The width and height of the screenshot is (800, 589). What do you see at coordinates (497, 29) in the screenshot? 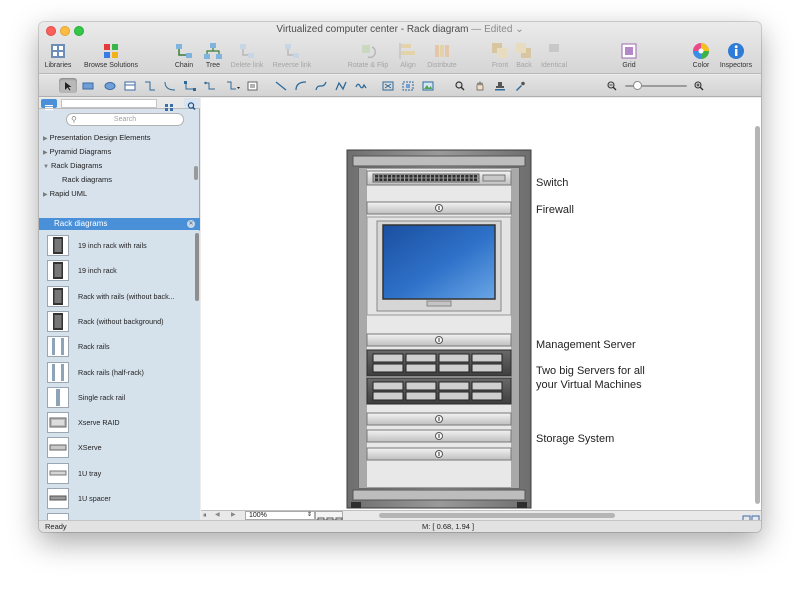
I see `edited-indicator: — Edited ⌄` at bounding box center [497, 29].